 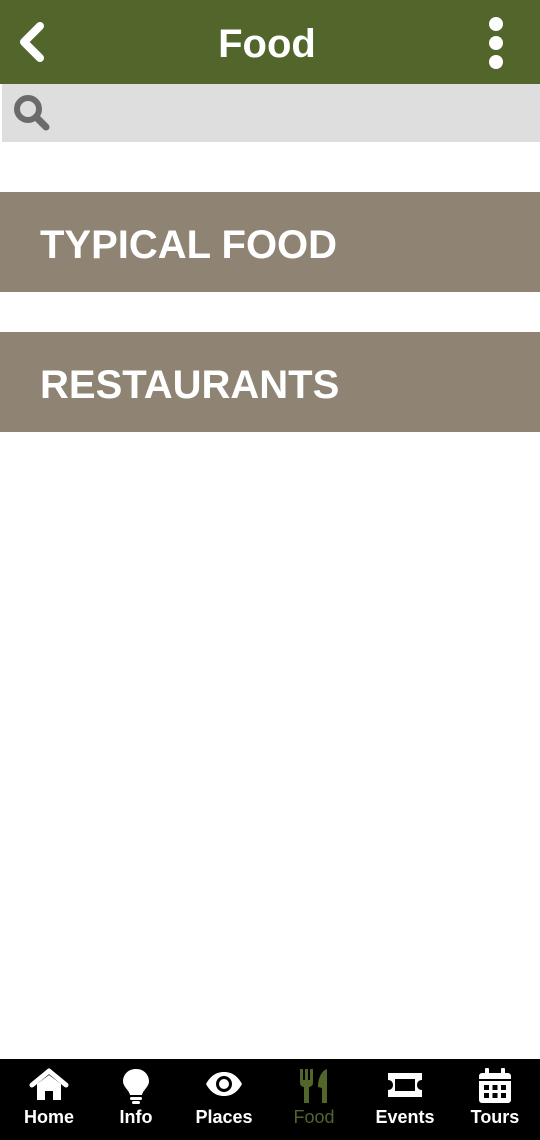 I want to click on eye-icon, so click(x=224, y=1084).